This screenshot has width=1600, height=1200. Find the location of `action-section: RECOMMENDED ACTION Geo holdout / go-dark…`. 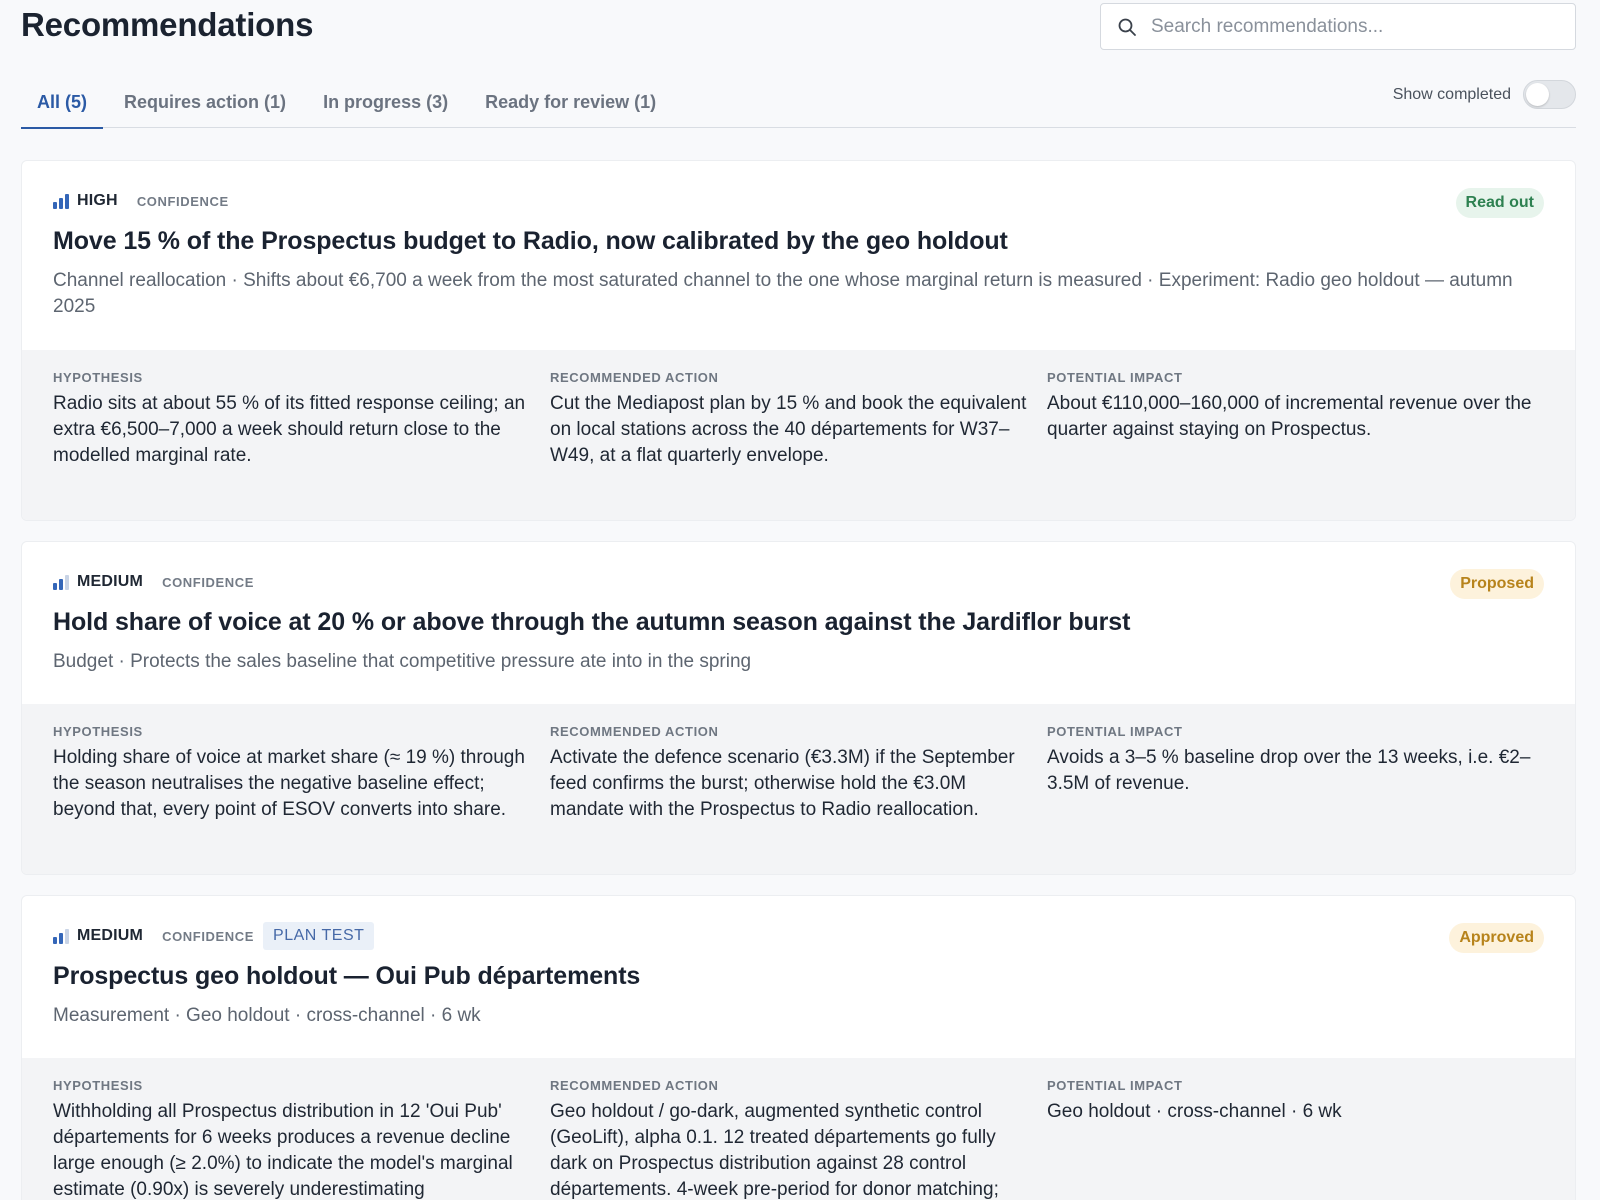

action-section: RECOMMENDED ACTION Geo holdout / go-dark… is located at coordinates (798, 1139).